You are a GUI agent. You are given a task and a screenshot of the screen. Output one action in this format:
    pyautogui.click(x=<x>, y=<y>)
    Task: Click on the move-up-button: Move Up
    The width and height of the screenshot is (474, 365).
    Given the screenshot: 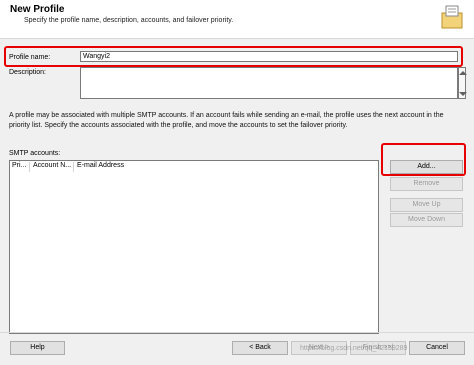 What is the action you would take?
    pyautogui.click(x=426, y=205)
    